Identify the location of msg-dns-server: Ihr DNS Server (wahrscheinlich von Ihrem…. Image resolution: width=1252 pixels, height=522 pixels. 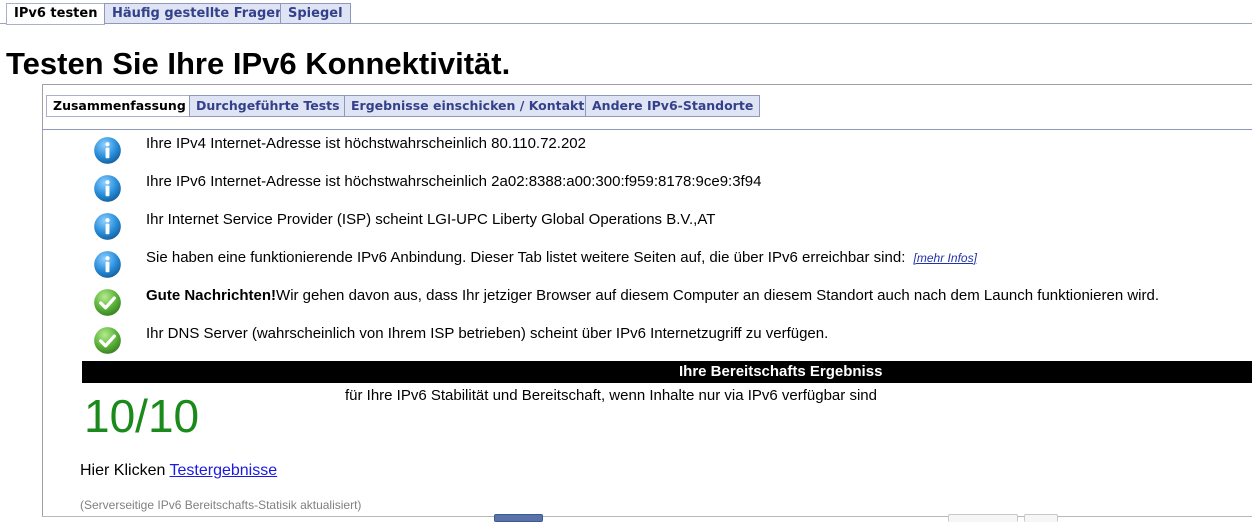
(487, 333).